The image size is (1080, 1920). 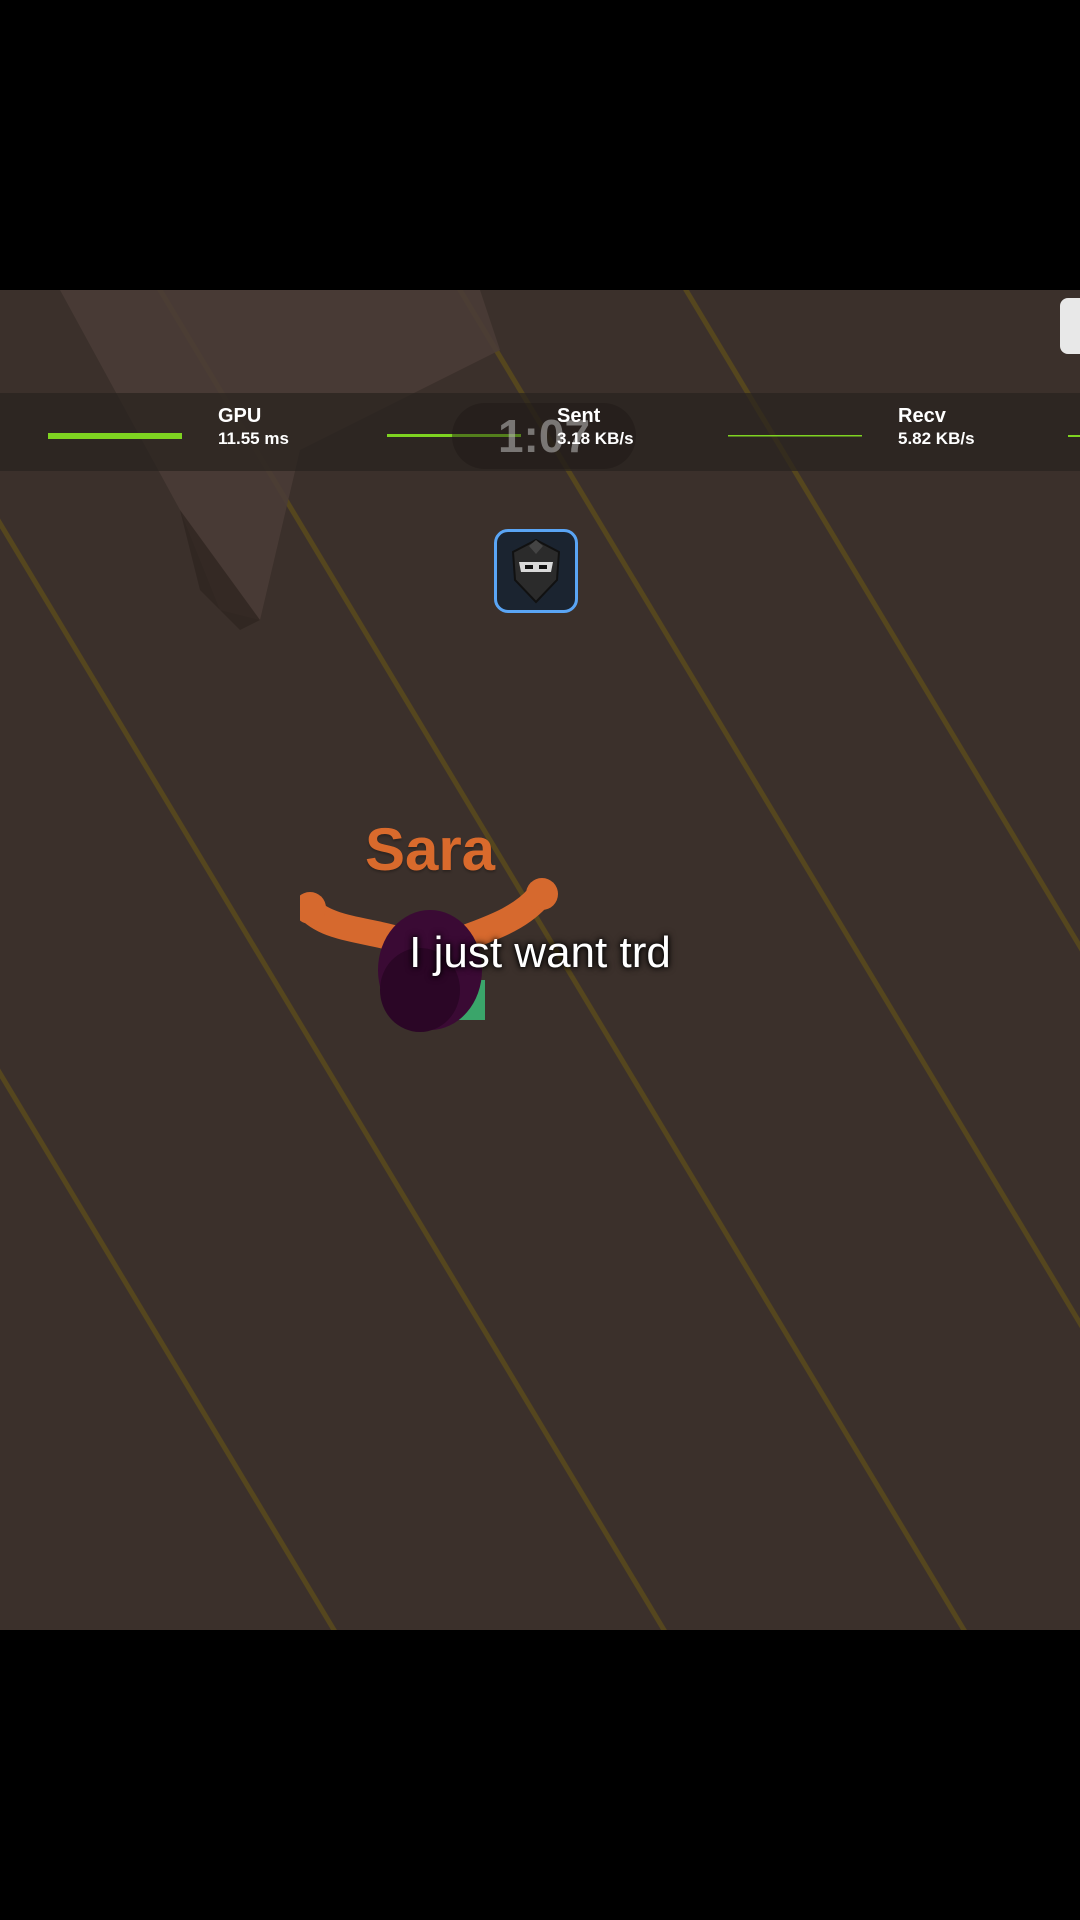 What do you see at coordinates (240, 416) in the screenshot?
I see `gpu-label: GPU` at bounding box center [240, 416].